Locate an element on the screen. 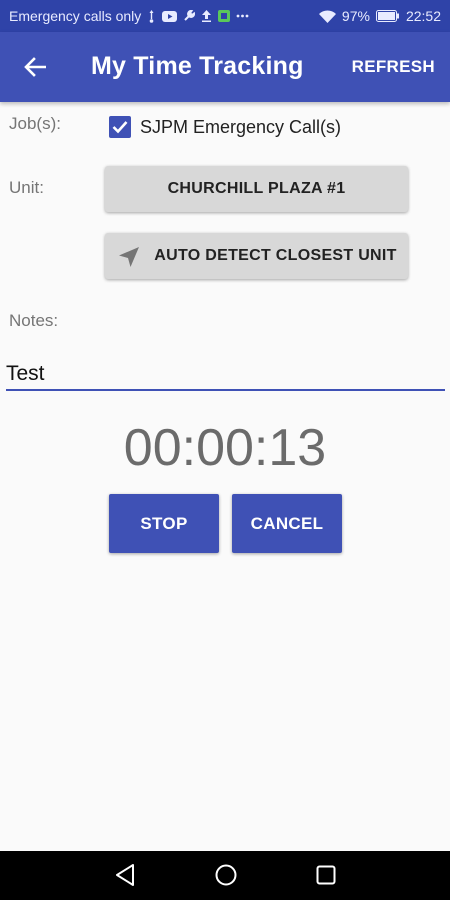  elapsed-timer: 00:00:13 is located at coordinates (225, 448).